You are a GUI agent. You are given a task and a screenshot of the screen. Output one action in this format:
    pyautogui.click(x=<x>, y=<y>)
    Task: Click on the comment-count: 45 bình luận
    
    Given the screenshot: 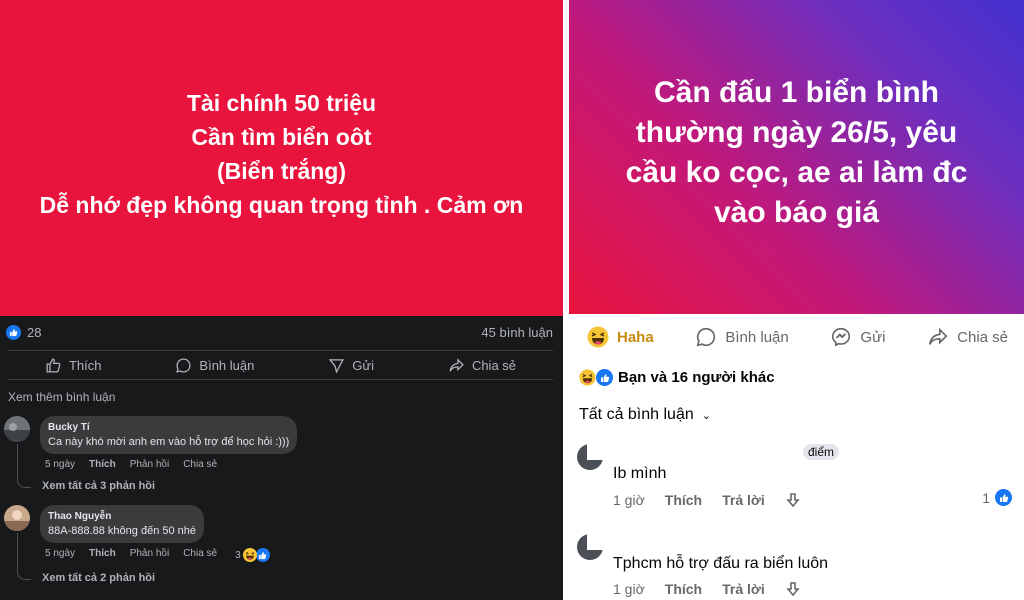 What is the action you would take?
    pyautogui.click(x=517, y=332)
    